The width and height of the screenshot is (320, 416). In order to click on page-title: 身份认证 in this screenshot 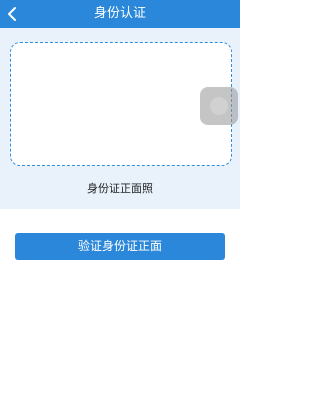, I will do `click(119, 13)`.